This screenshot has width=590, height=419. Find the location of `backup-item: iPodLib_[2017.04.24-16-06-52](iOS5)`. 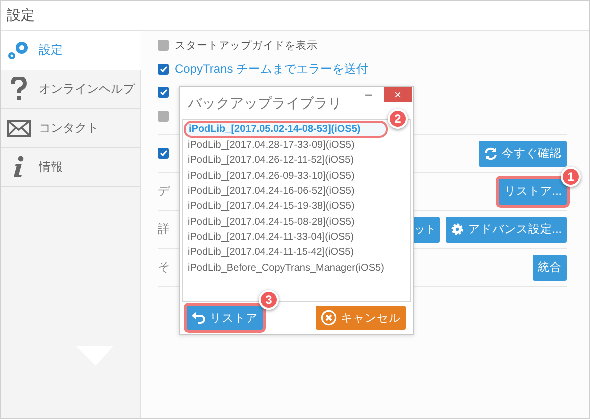

backup-item: iPodLib_[2017.04.24-16-06-52](iOS5) is located at coordinates (296, 192).